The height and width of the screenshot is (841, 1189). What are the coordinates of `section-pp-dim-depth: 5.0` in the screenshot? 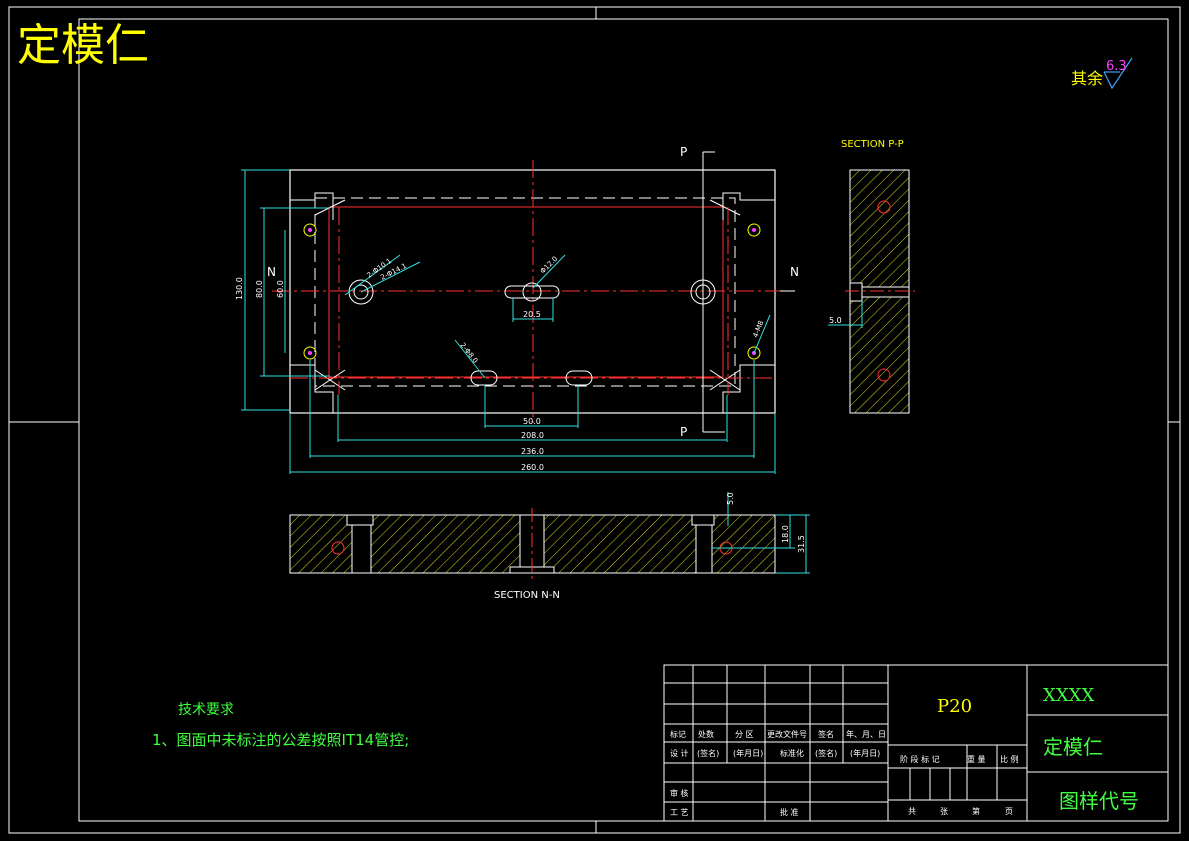 It's located at (835, 320).